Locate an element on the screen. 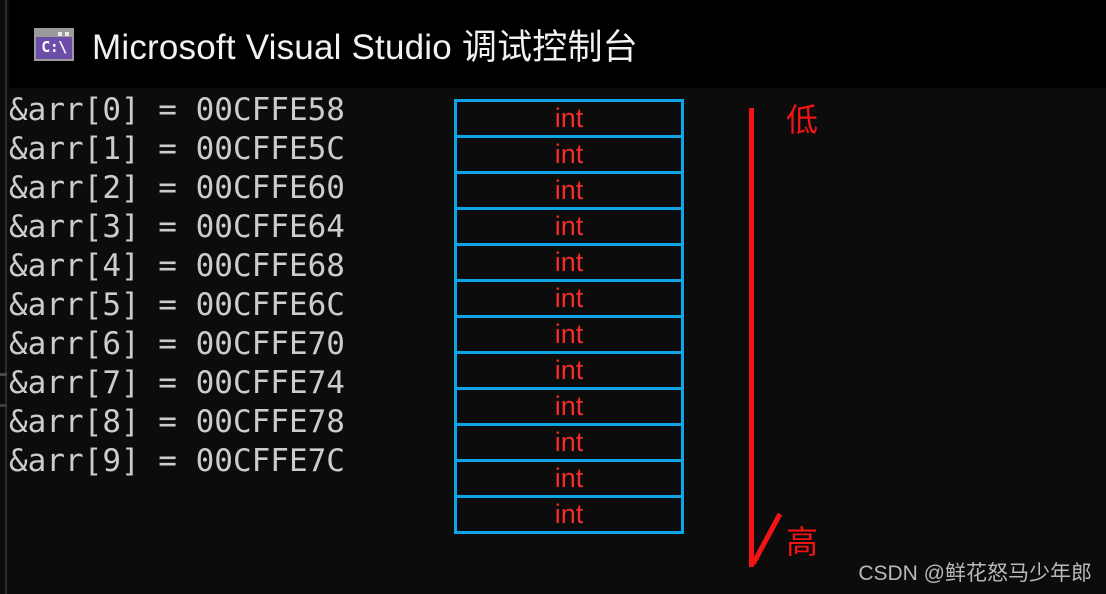 This screenshot has width=1106, height=594. address-line: &arr[3] = 00CFFE64 is located at coordinates (177, 227).